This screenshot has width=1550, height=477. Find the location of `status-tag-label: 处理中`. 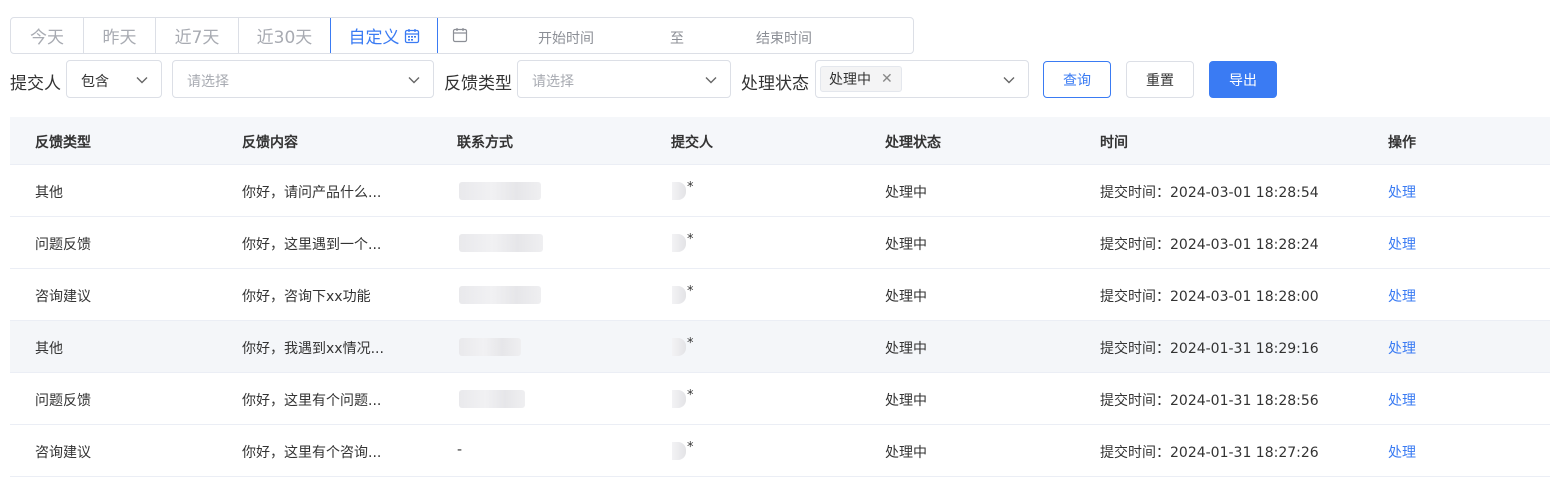

status-tag-label: 处理中 is located at coordinates (850, 80).